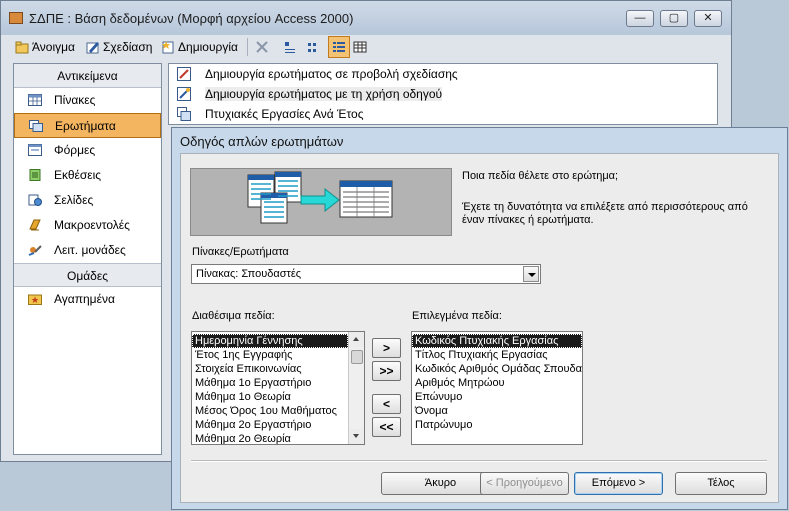  What do you see at coordinates (497, 341) in the screenshot?
I see `list-item: Κωδικός Πτυχιακής Εργασίας` at bounding box center [497, 341].